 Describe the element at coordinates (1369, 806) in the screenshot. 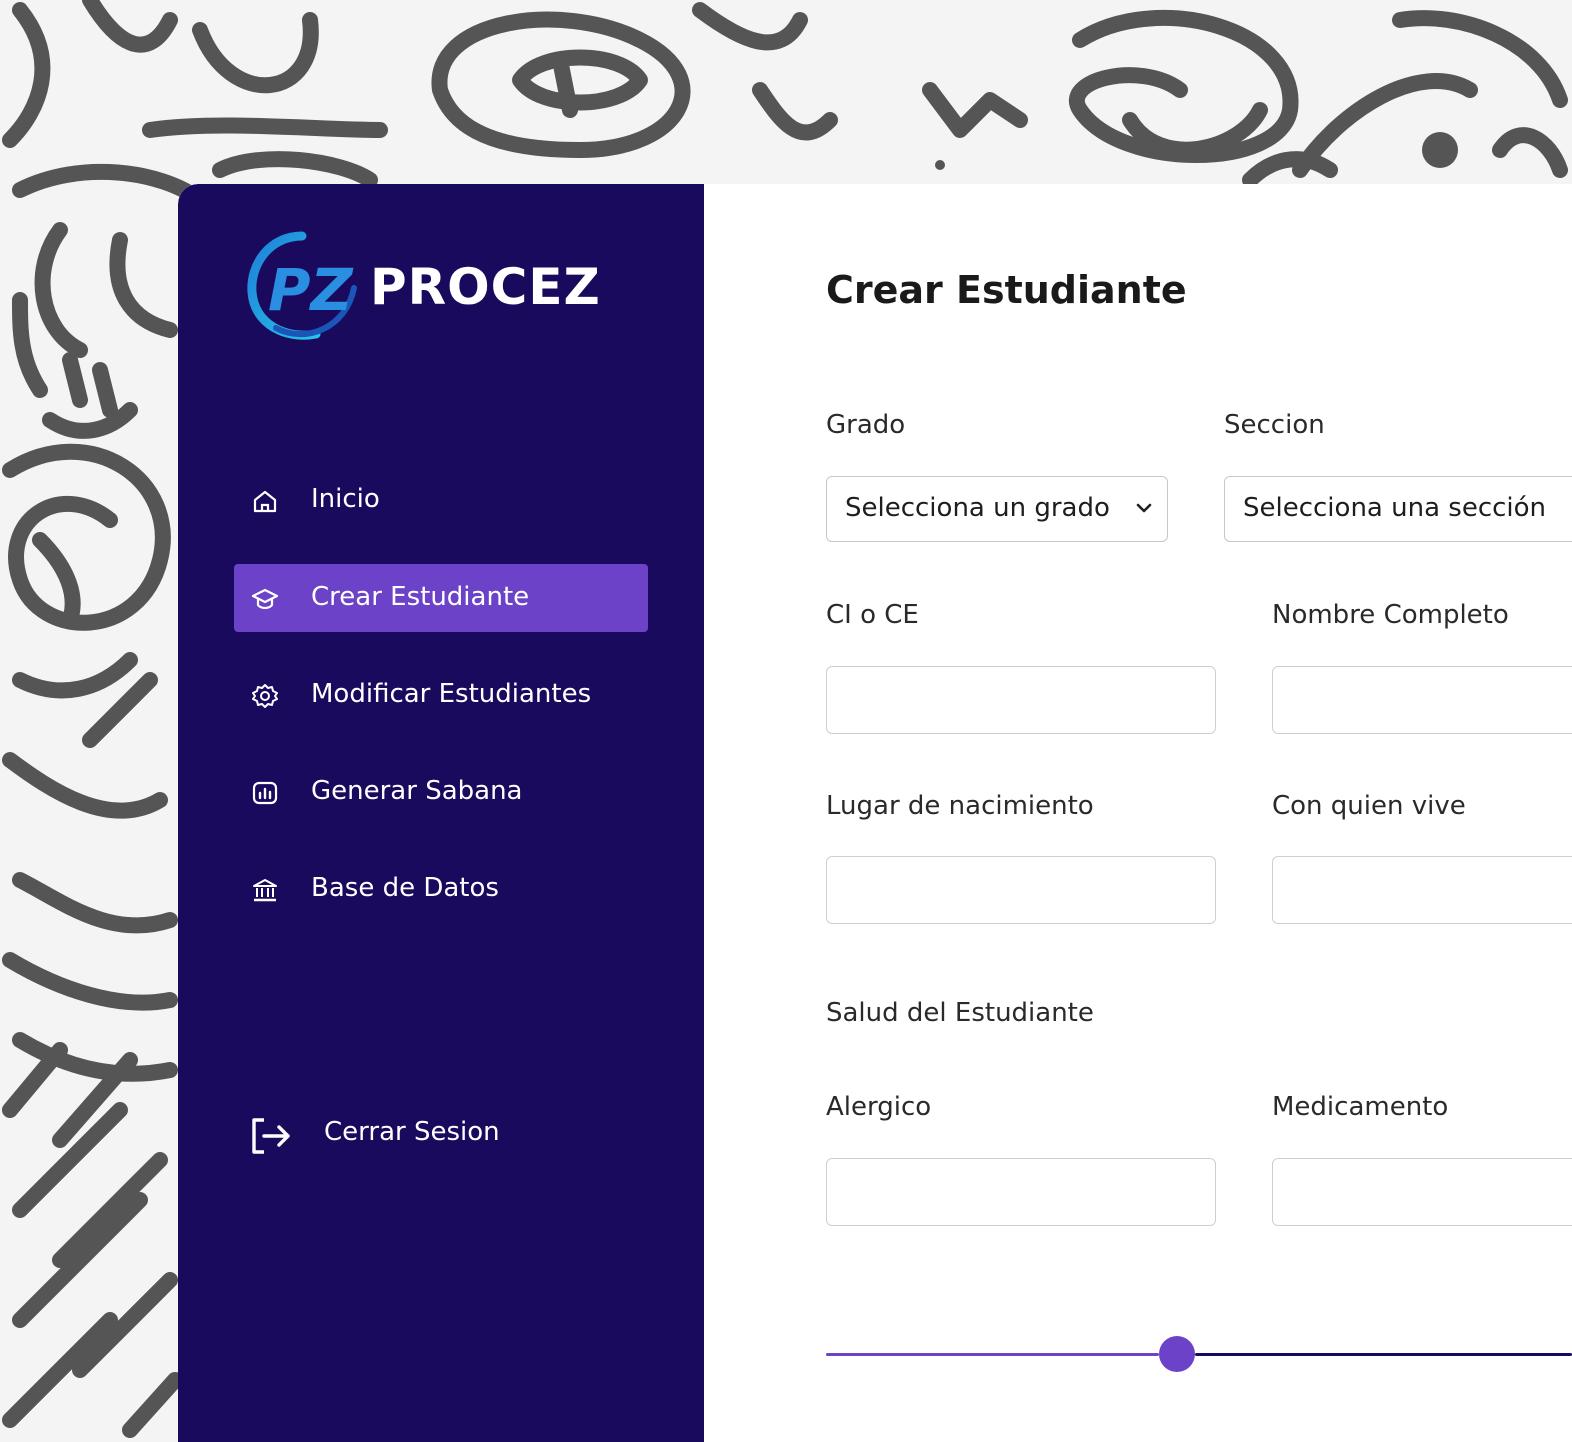

I see `con-quien-vive-label: Con quien vive` at that location.